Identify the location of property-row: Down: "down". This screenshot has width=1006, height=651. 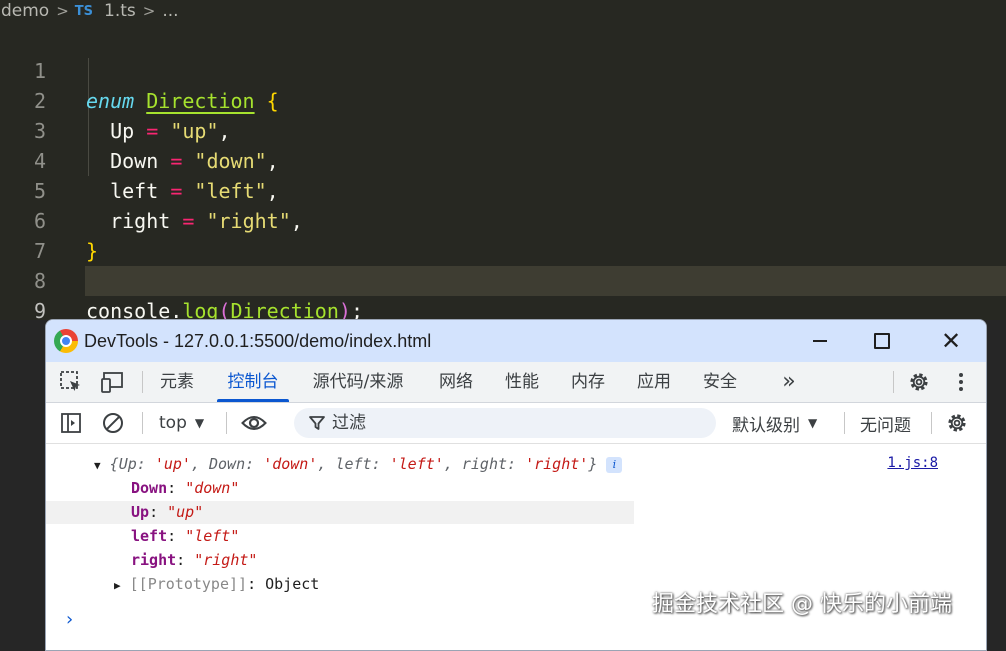
(185, 488).